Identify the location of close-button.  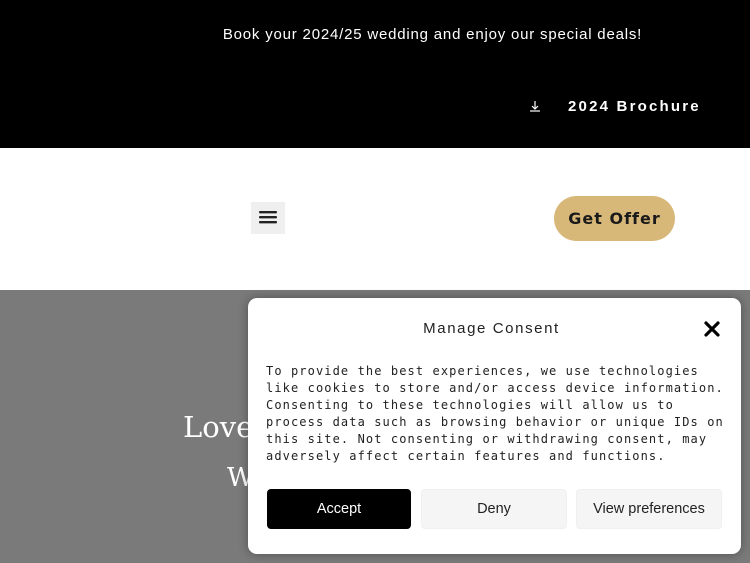
(712, 329).